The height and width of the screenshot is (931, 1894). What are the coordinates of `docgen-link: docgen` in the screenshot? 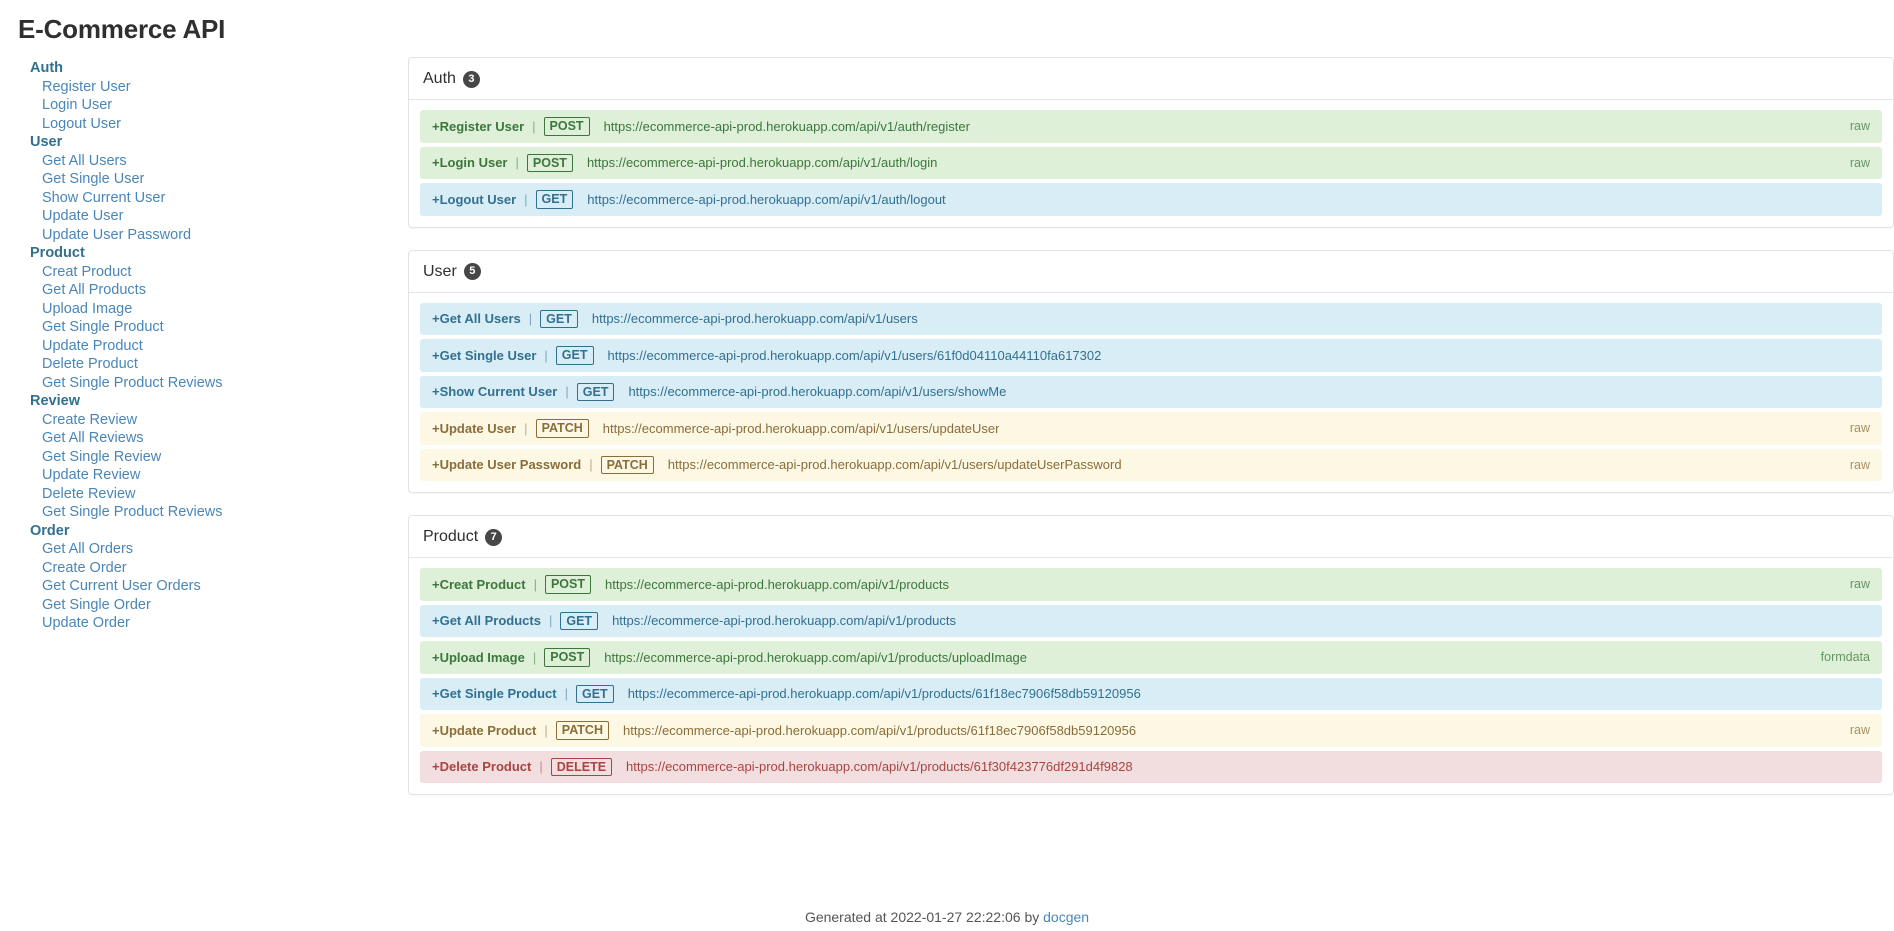 It's located at (1066, 917).